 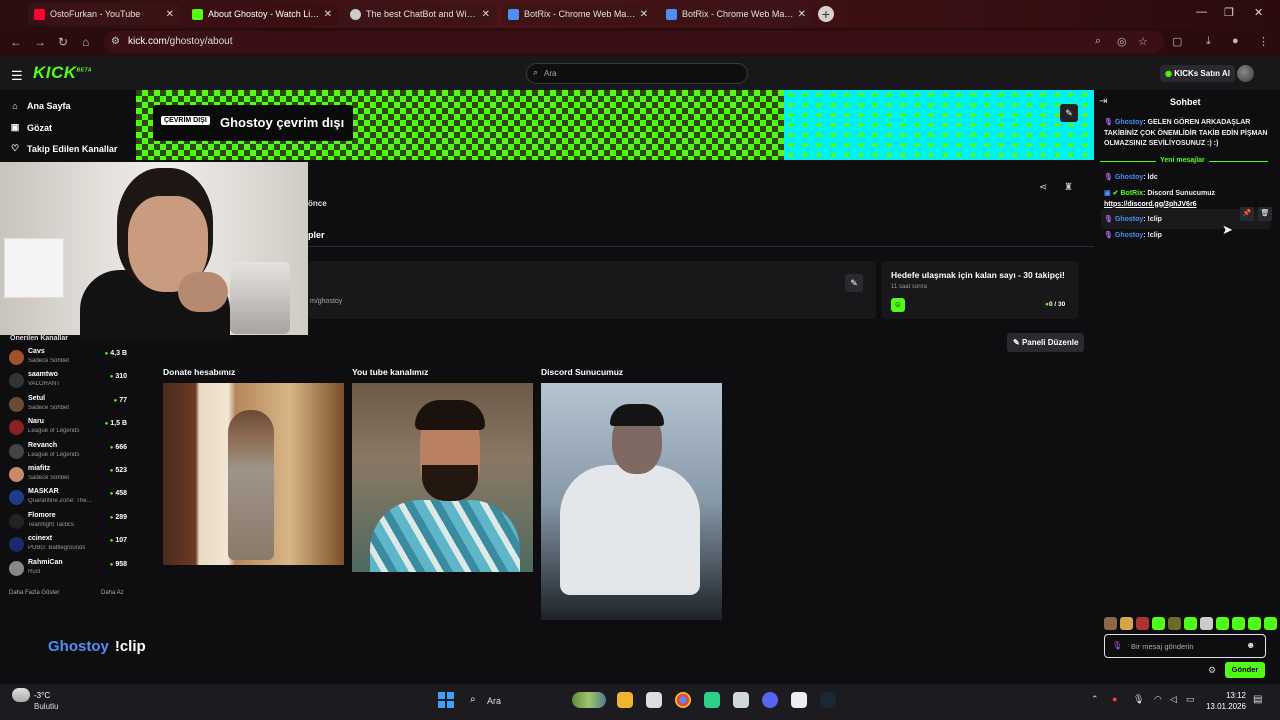 I want to click on search-highlight-image, so click(x=589, y=700).